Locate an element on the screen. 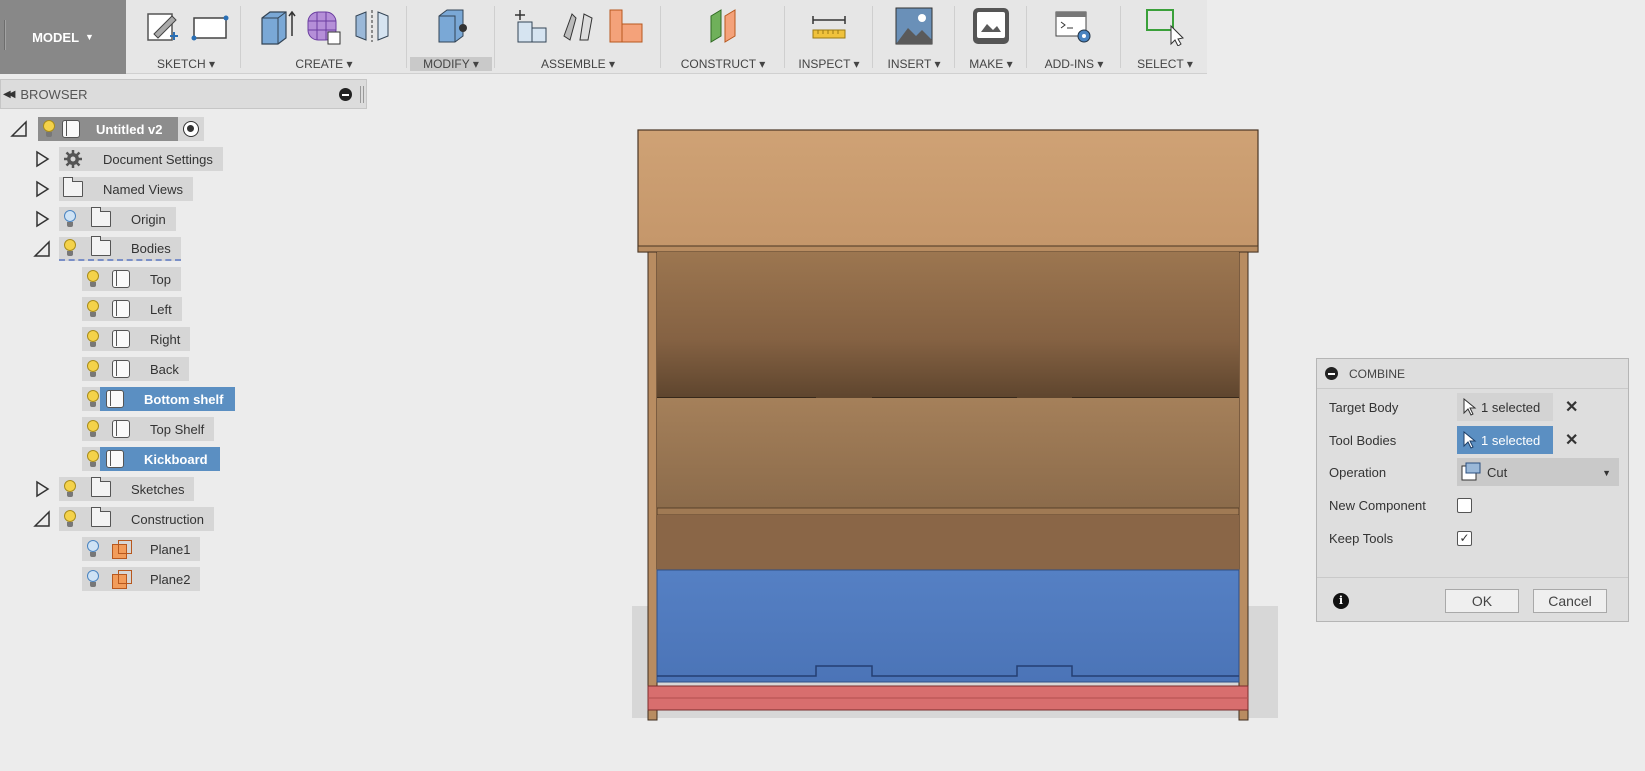  target-body-selector: 1 selected is located at coordinates (1505, 407).